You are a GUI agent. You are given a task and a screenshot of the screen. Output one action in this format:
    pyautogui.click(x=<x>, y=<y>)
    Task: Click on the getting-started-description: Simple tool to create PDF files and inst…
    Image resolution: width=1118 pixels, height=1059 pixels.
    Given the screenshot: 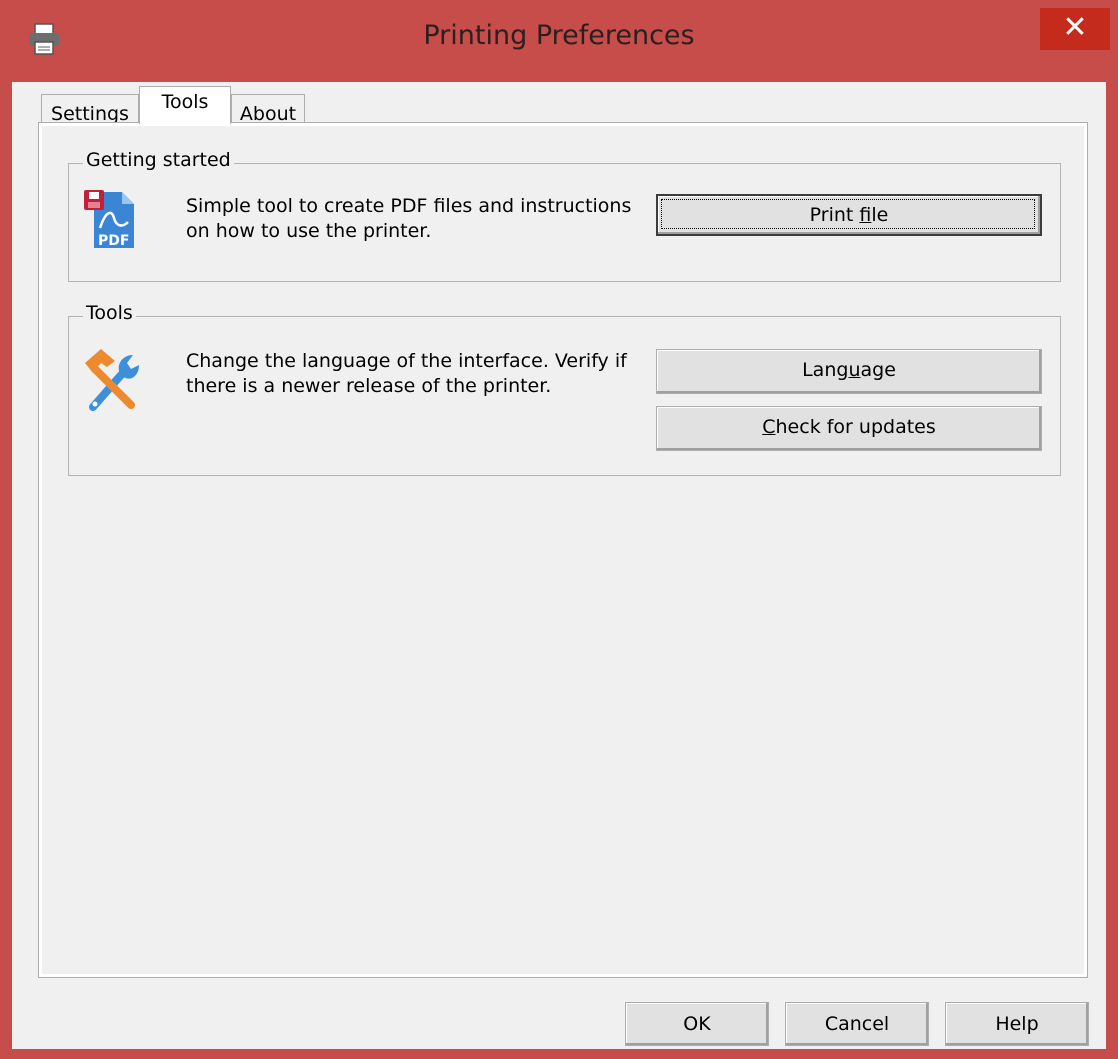 What is the action you would take?
    pyautogui.click(x=421, y=219)
    